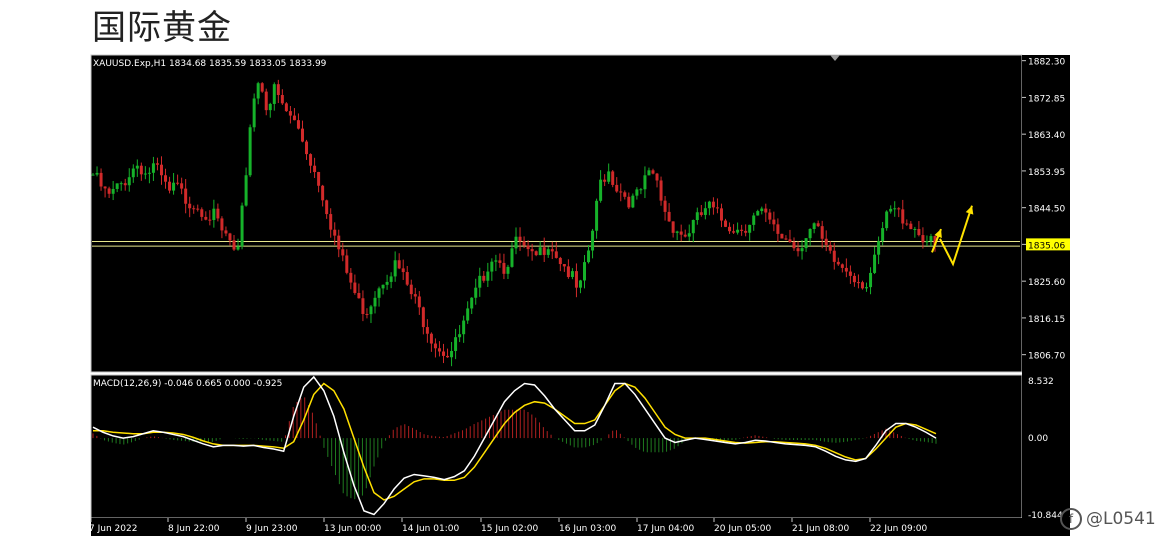  I want to click on time-tick-label: 16 Jun 03:00, so click(587, 529).